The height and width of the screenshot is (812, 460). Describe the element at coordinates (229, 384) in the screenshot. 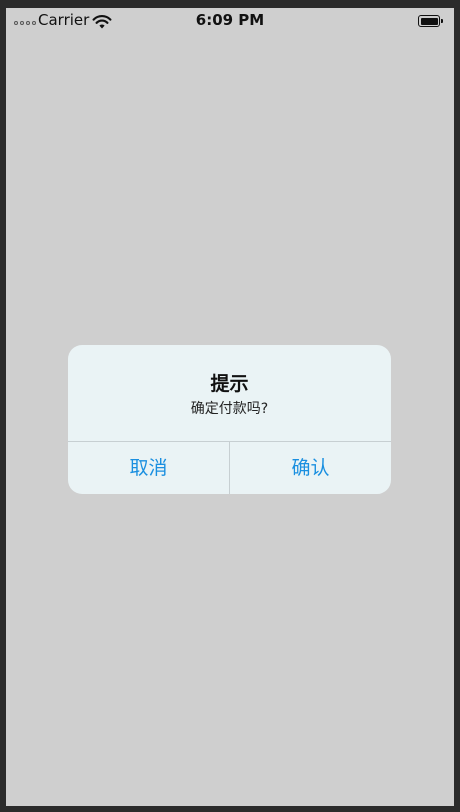

I see `alert-title: 提示` at that location.